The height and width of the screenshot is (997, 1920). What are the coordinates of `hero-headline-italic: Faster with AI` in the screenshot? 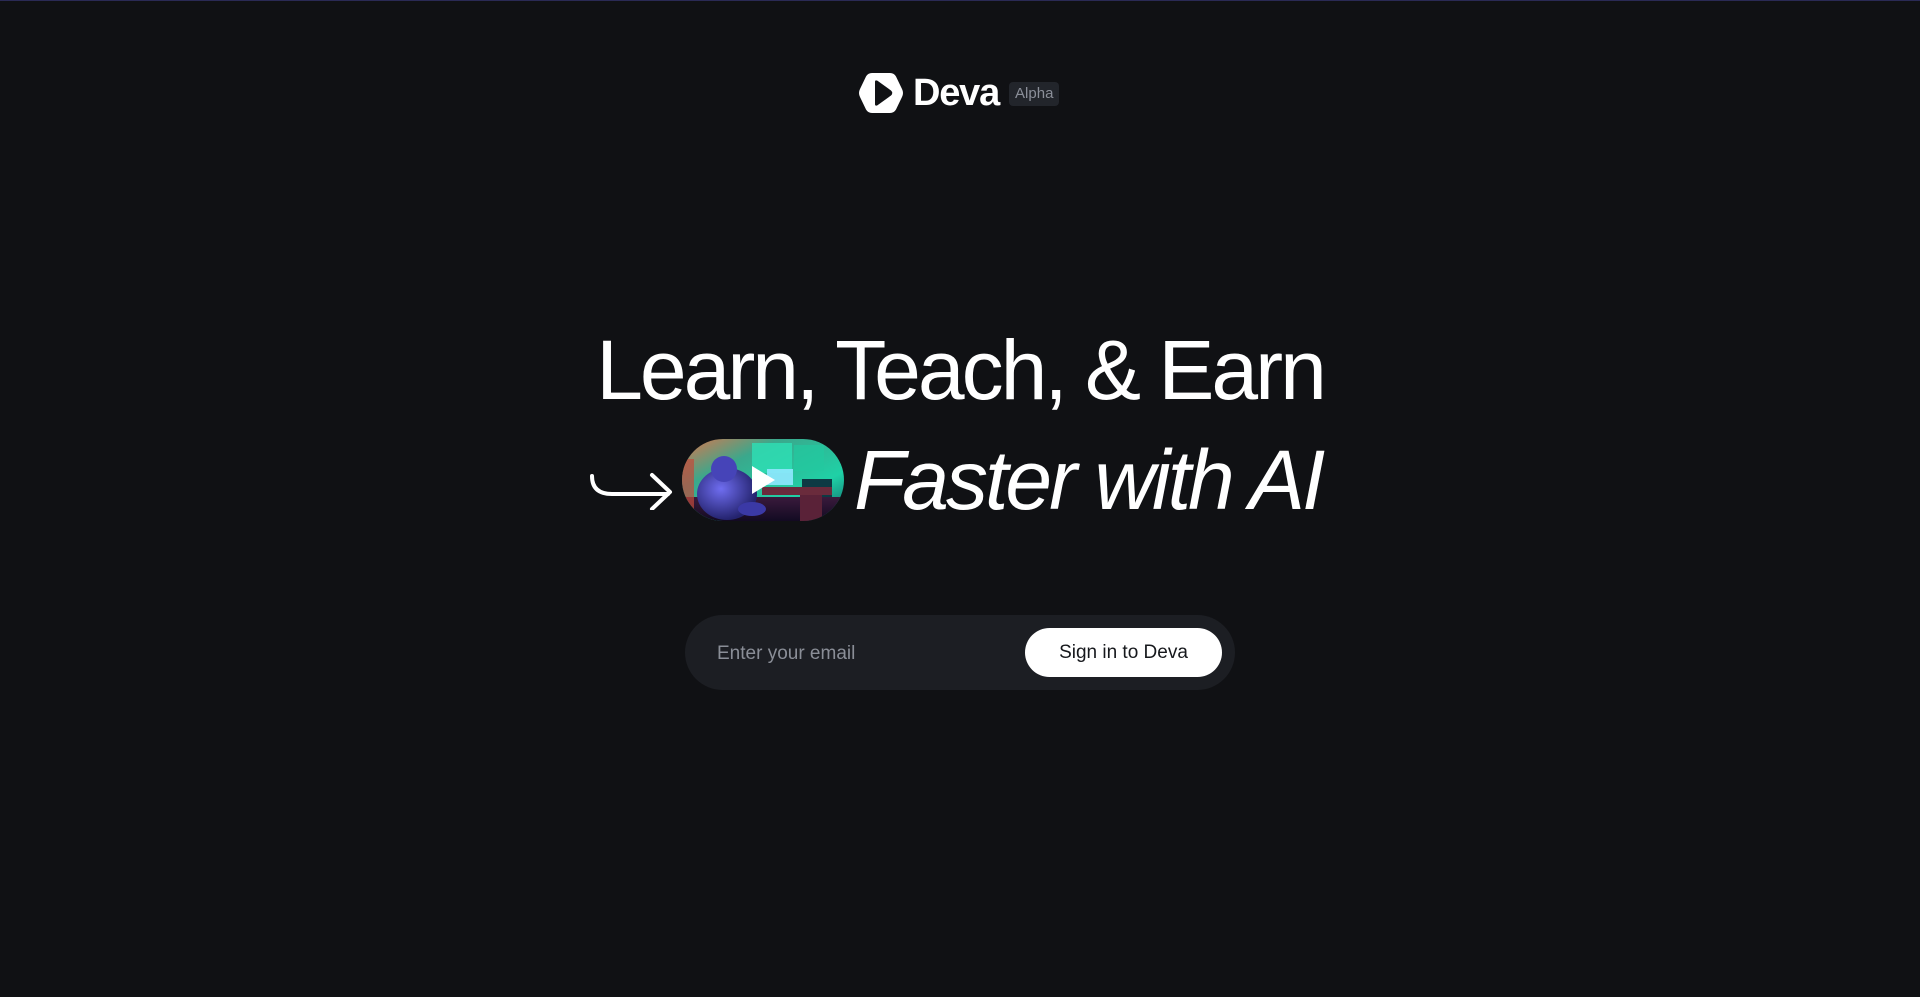 It's located at (1089, 480).